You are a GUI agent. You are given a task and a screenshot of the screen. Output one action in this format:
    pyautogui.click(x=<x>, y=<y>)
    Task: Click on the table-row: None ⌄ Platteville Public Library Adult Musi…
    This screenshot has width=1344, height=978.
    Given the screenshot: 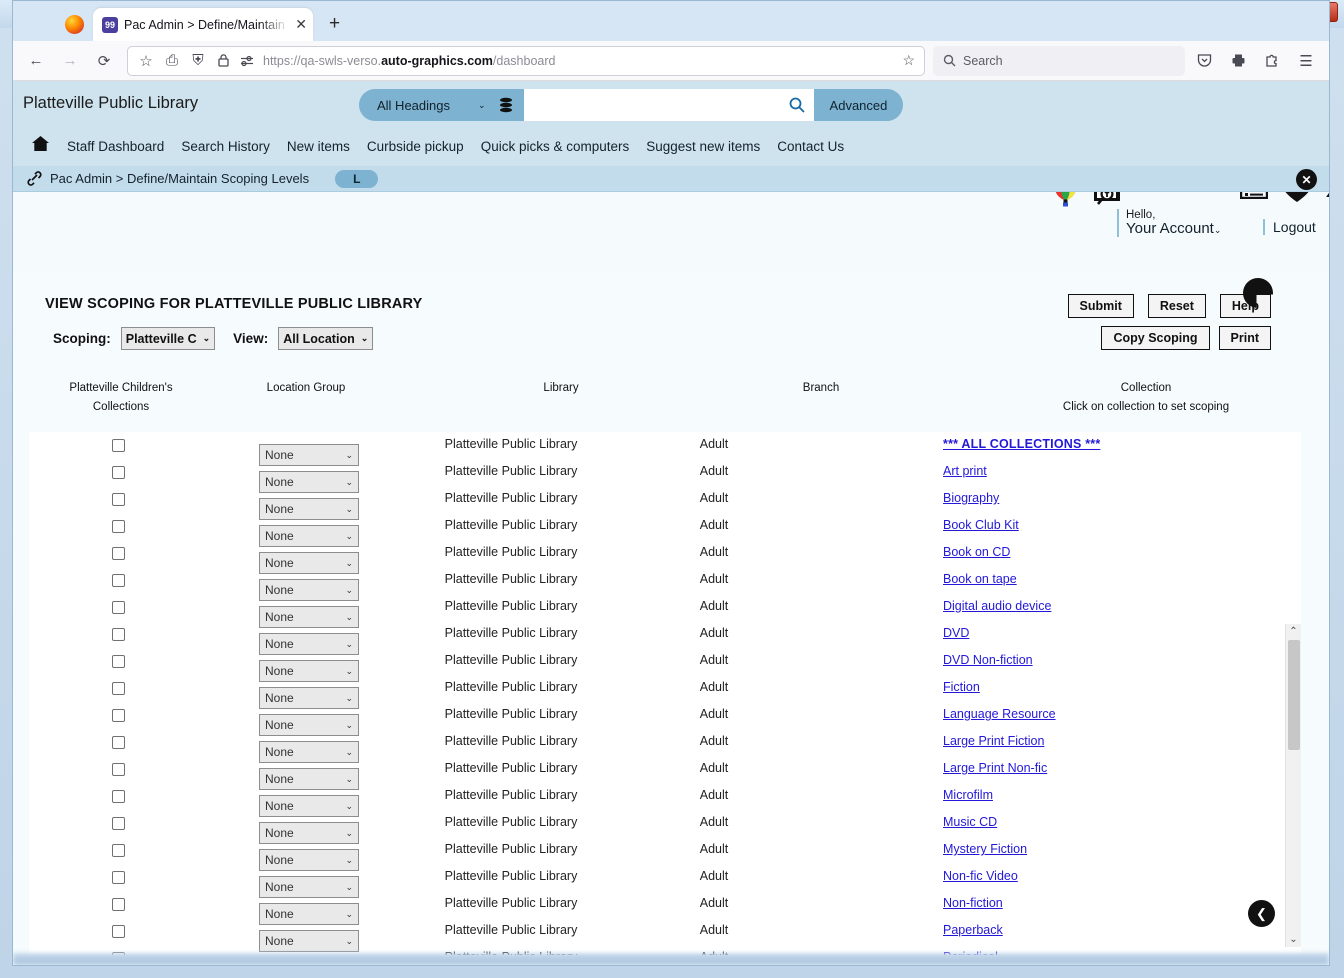 What is the action you would take?
    pyautogui.click(x=665, y=827)
    